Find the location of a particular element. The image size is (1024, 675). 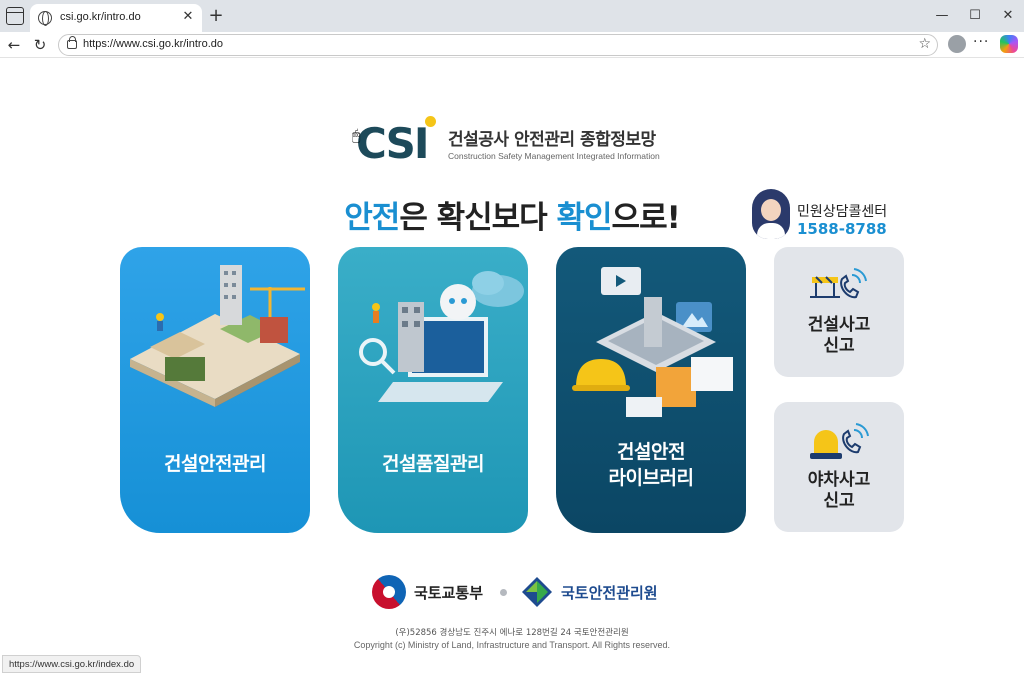

slogan-highlight-2: 확인 is located at coordinates (584, 218).